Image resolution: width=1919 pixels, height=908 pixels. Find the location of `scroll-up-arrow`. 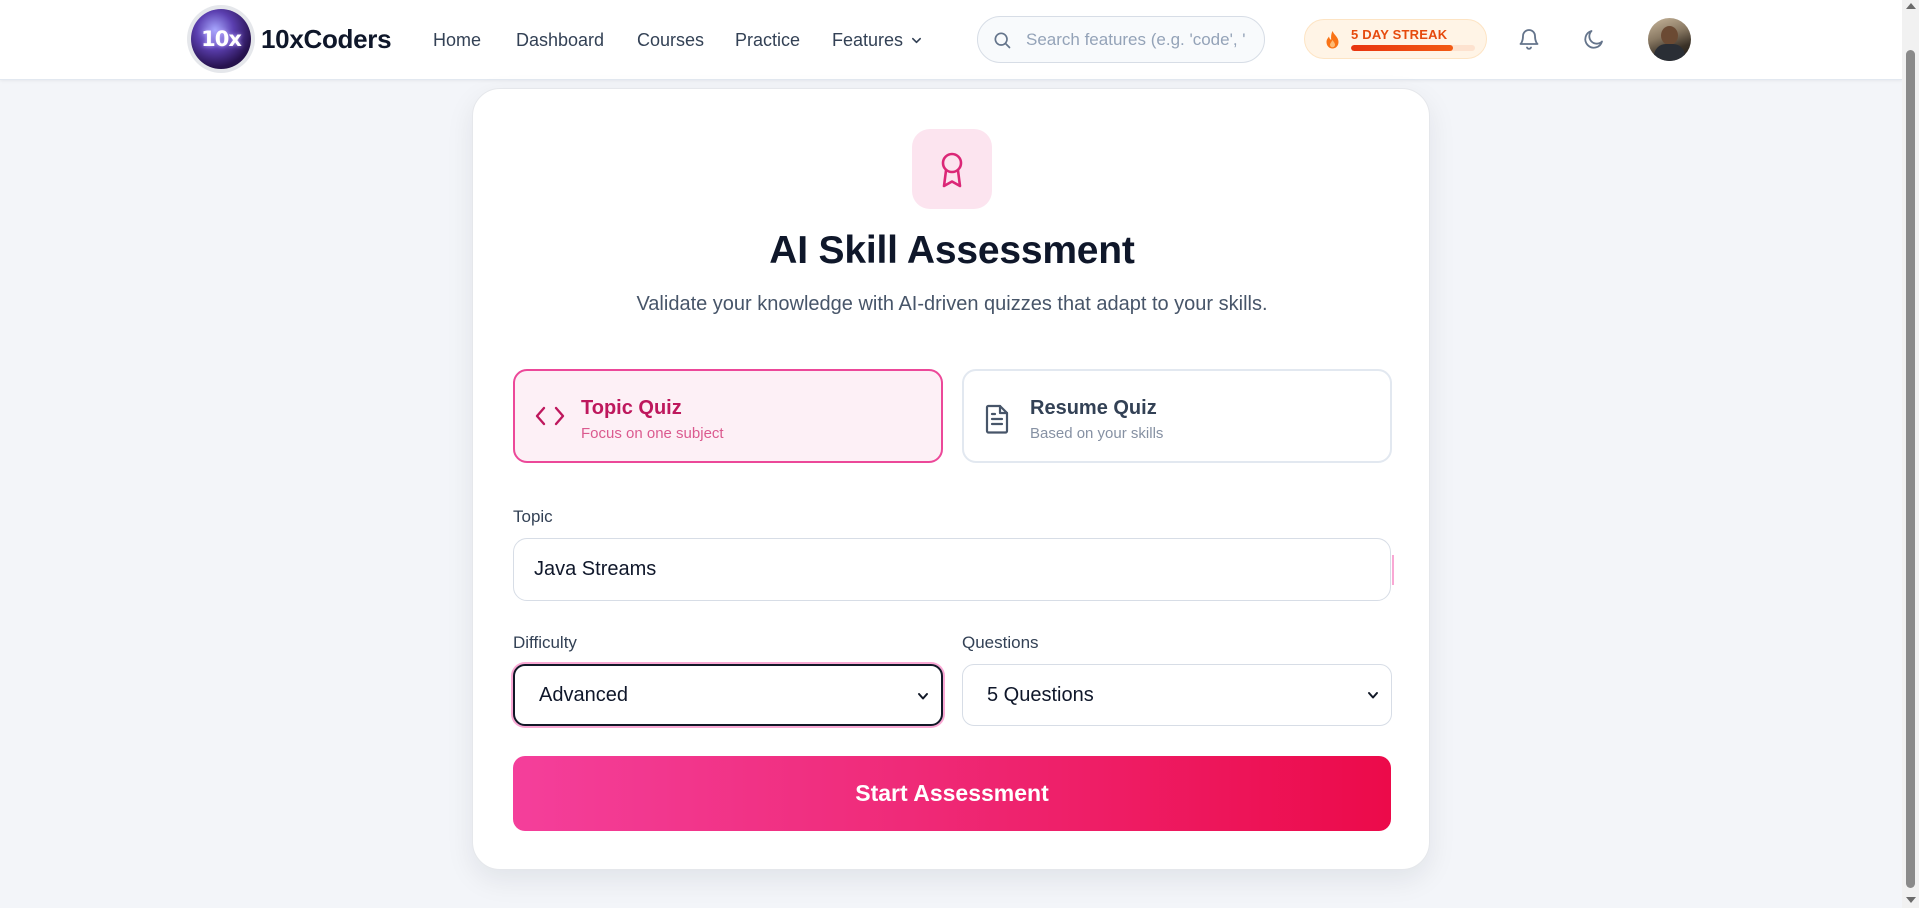

scroll-up-arrow is located at coordinates (1911, 6).